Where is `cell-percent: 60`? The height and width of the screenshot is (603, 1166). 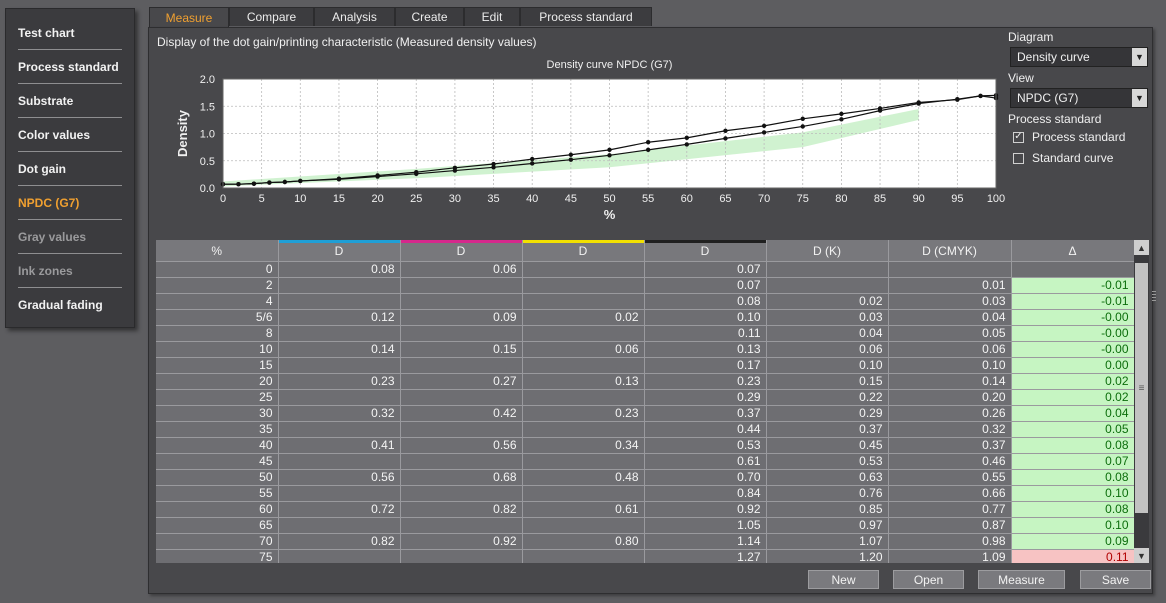
cell-percent: 60 is located at coordinates (217, 509).